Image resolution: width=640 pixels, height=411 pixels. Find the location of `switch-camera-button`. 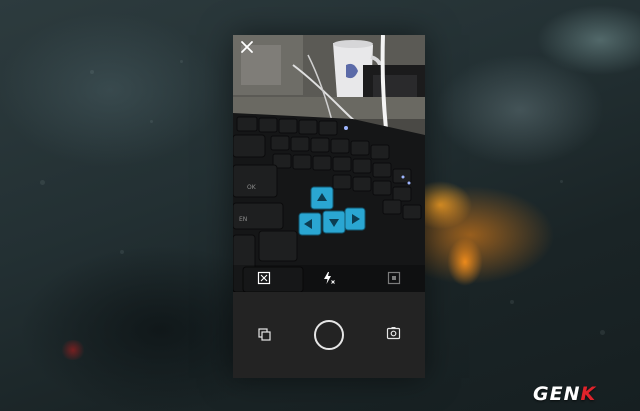

switch-camera-button is located at coordinates (393, 333).